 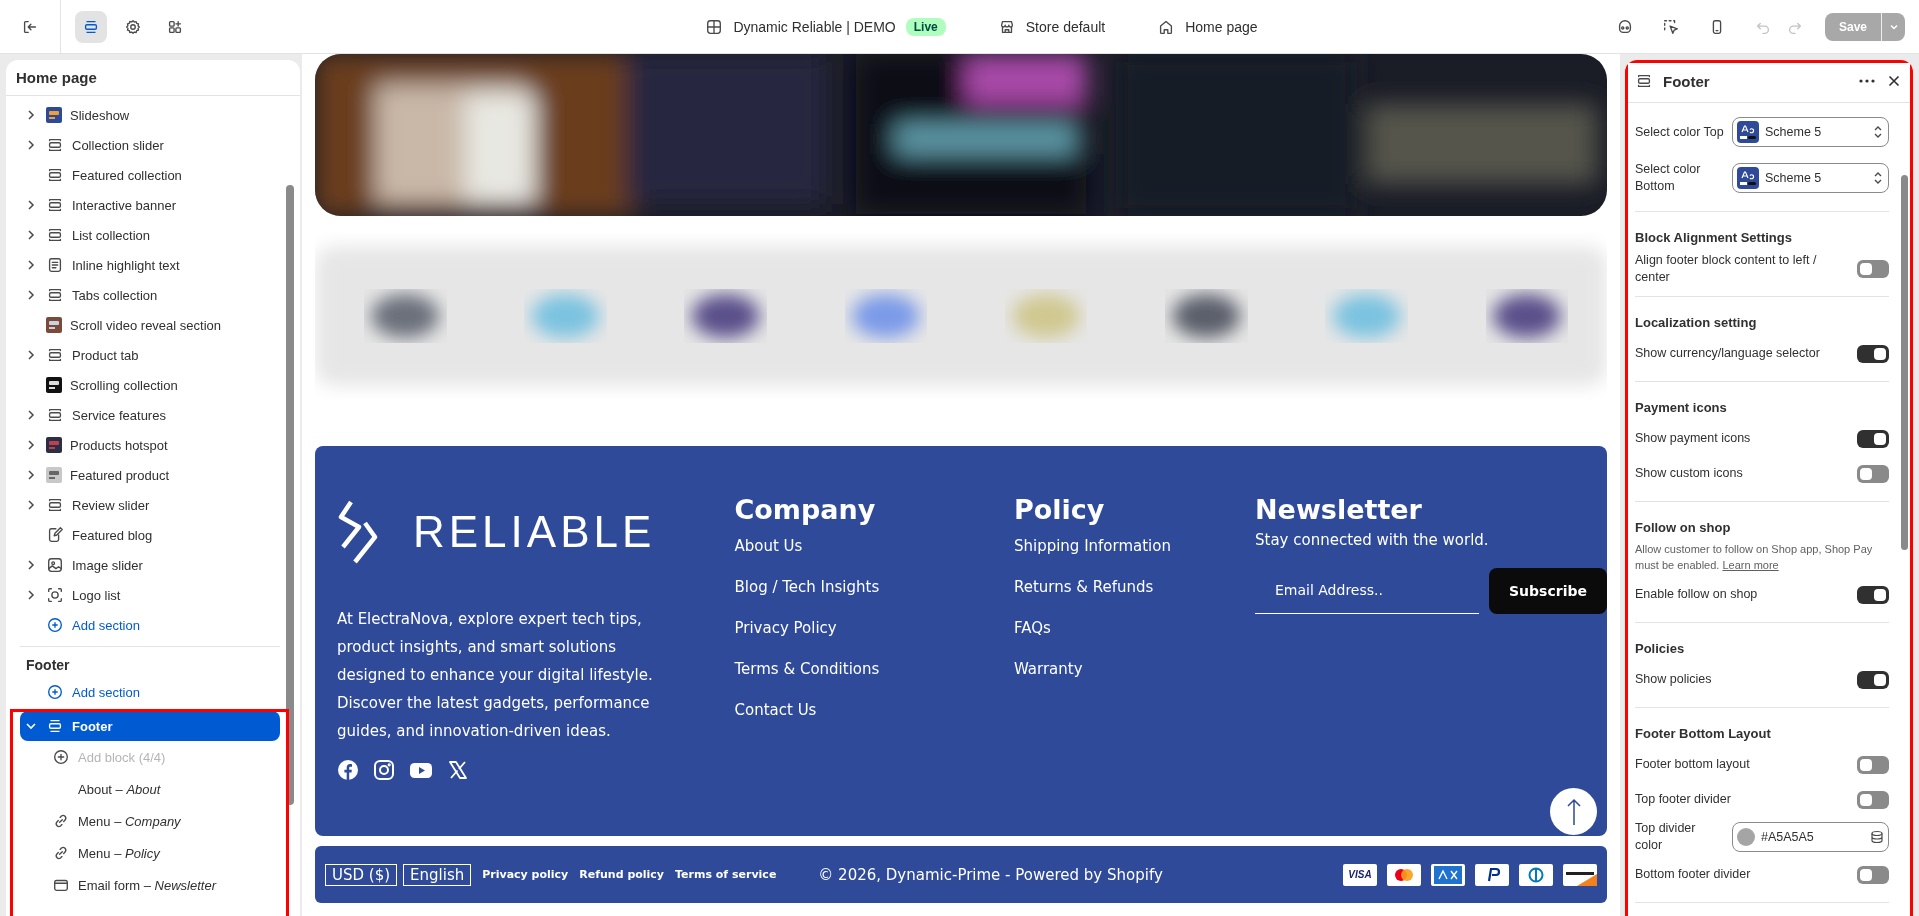 What do you see at coordinates (1750, 565) in the screenshot?
I see `learn-more-link: Learn more` at bounding box center [1750, 565].